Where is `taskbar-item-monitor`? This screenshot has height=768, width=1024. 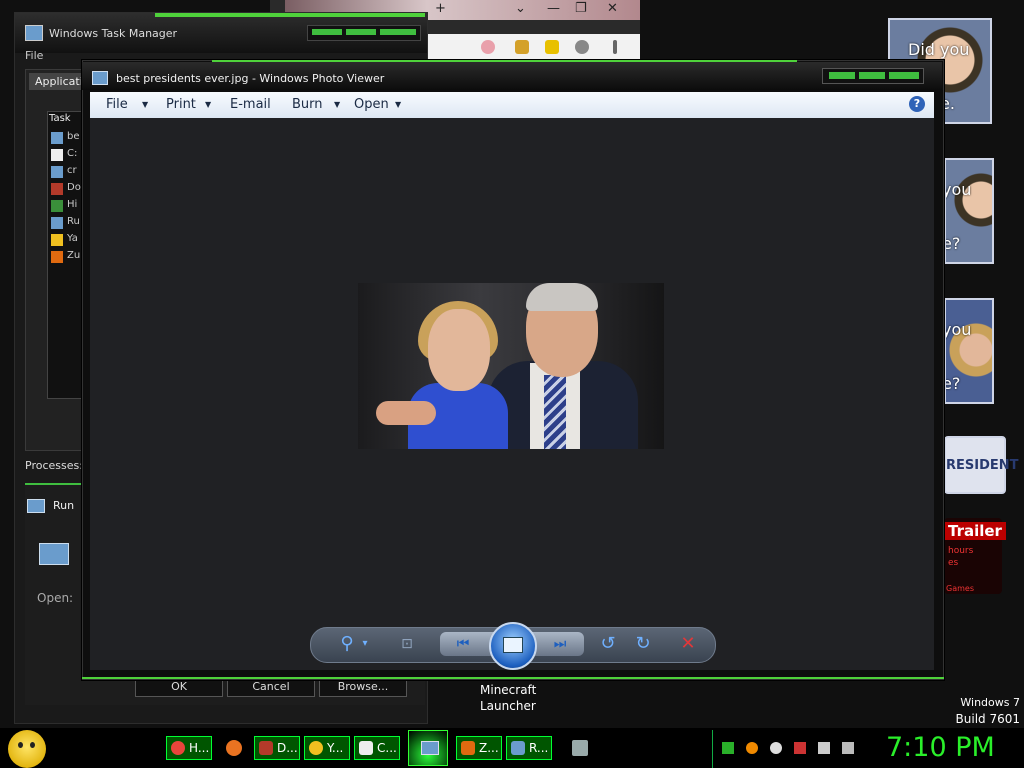 taskbar-item-monitor is located at coordinates (580, 748).